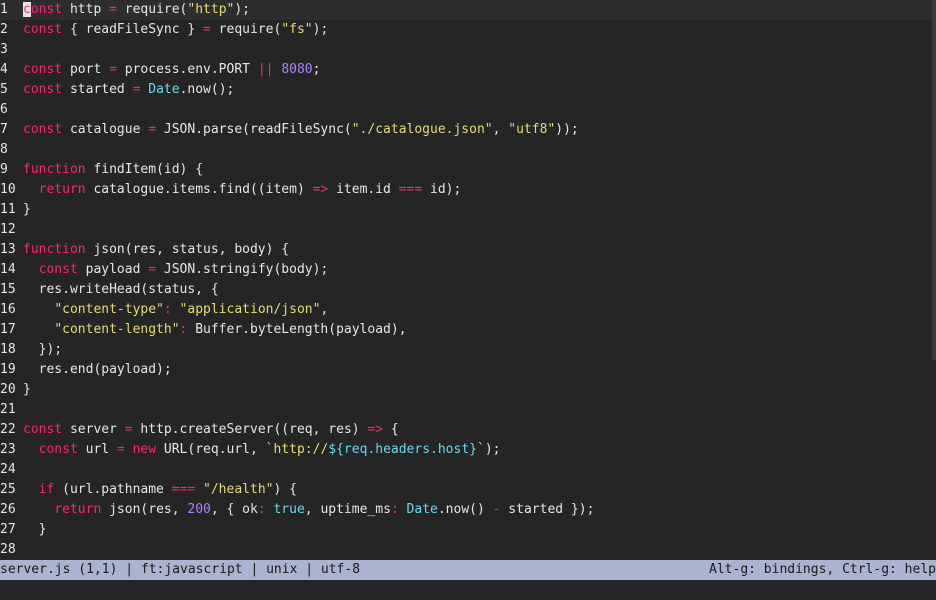 Image resolution: width=936 pixels, height=600 pixels. What do you see at coordinates (468, 410) in the screenshot?
I see `code-line: 21` at bounding box center [468, 410].